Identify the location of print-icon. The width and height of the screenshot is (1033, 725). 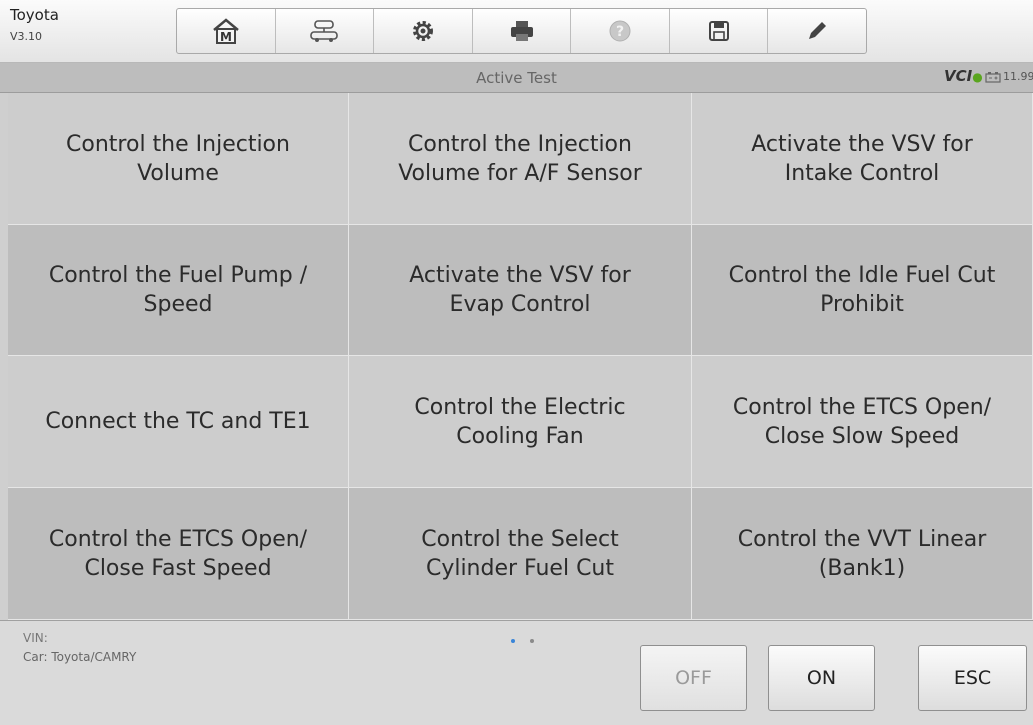
(521, 31).